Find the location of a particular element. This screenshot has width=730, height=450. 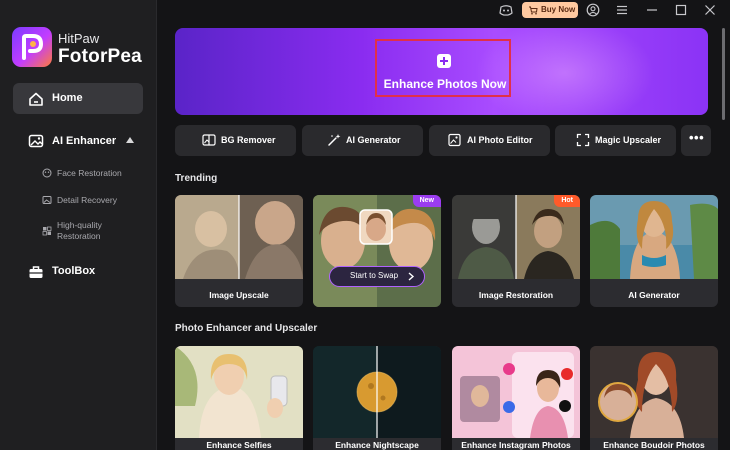

tool-label: Magic Upscaler is located at coordinates (628, 140).